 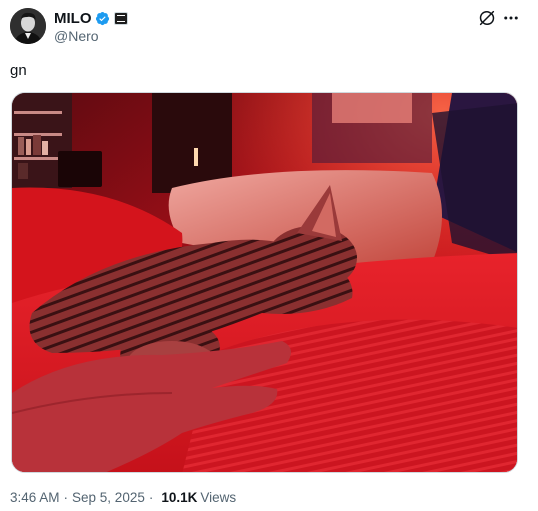 What do you see at coordinates (487, 18) in the screenshot?
I see `grok-icon` at bounding box center [487, 18].